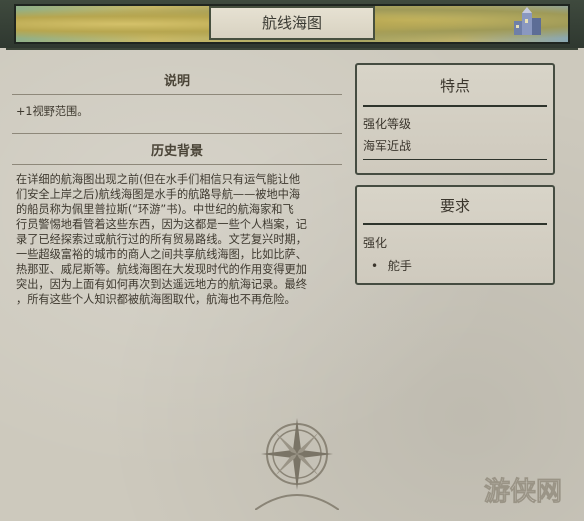 The height and width of the screenshot is (521, 584). What do you see at coordinates (158, 194) in the screenshot?
I see `history-line: 们安全上岸之后)航线海图是水手的航路导航——被地中海` at bounding box center [158, 194].